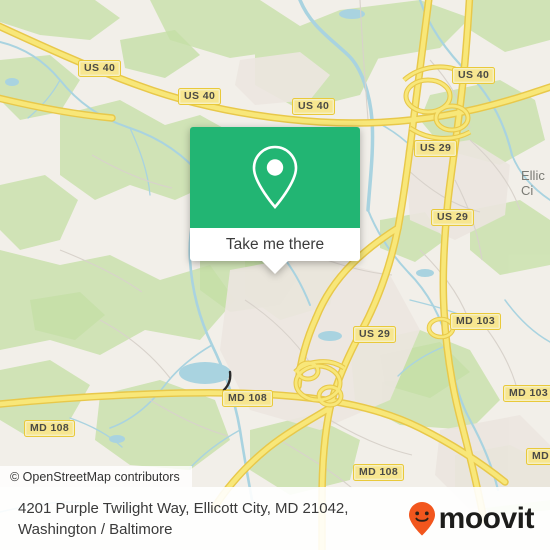  I want to click on place-label-ellicott-city: Ellic Ci, so click(533, 183).